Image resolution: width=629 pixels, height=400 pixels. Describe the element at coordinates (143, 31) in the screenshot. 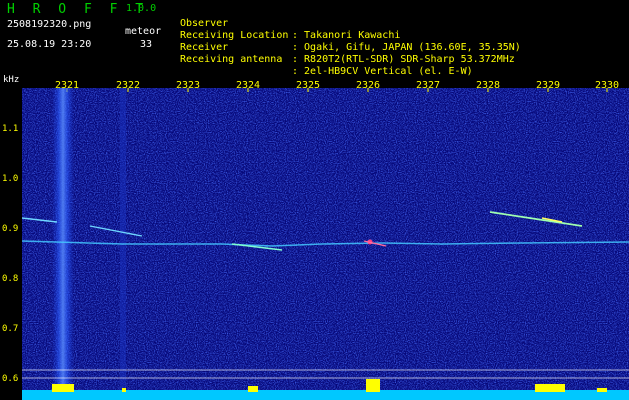

I see `meteor-label: meteor` at that location.